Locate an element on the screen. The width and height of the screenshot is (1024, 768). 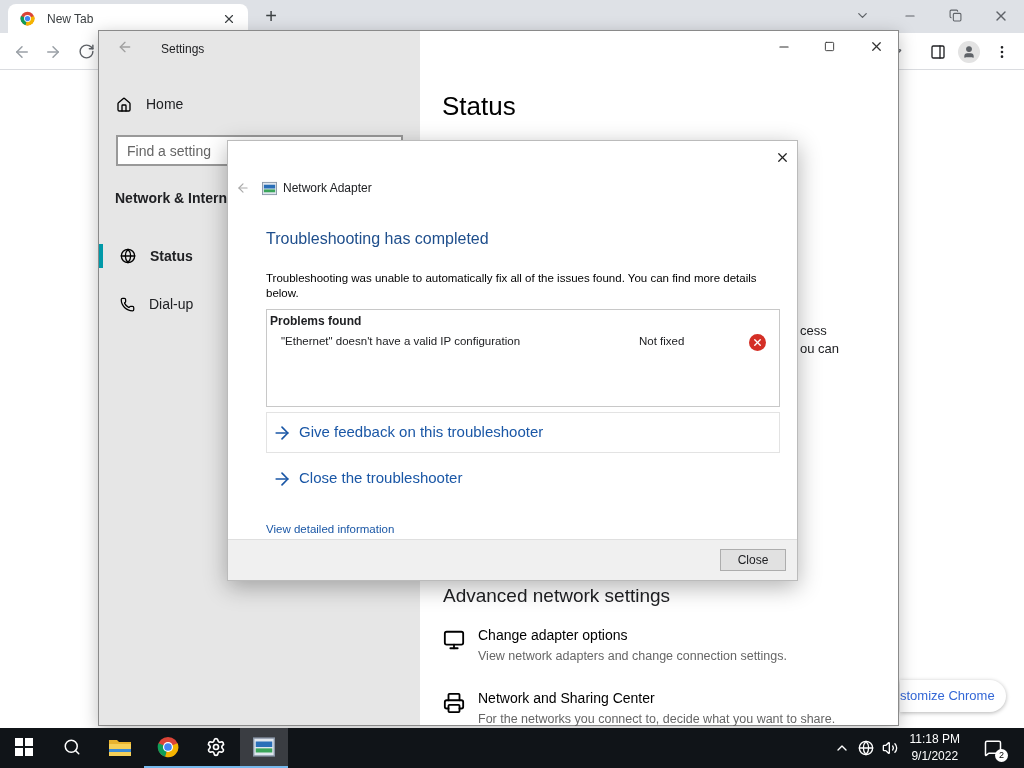
tab-title: New Tab is located at coordinates (71, 19).